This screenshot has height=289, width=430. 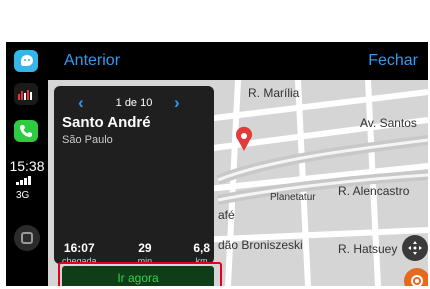 I want to click on destination-city: São Paulo, so click(x=87, y=140).